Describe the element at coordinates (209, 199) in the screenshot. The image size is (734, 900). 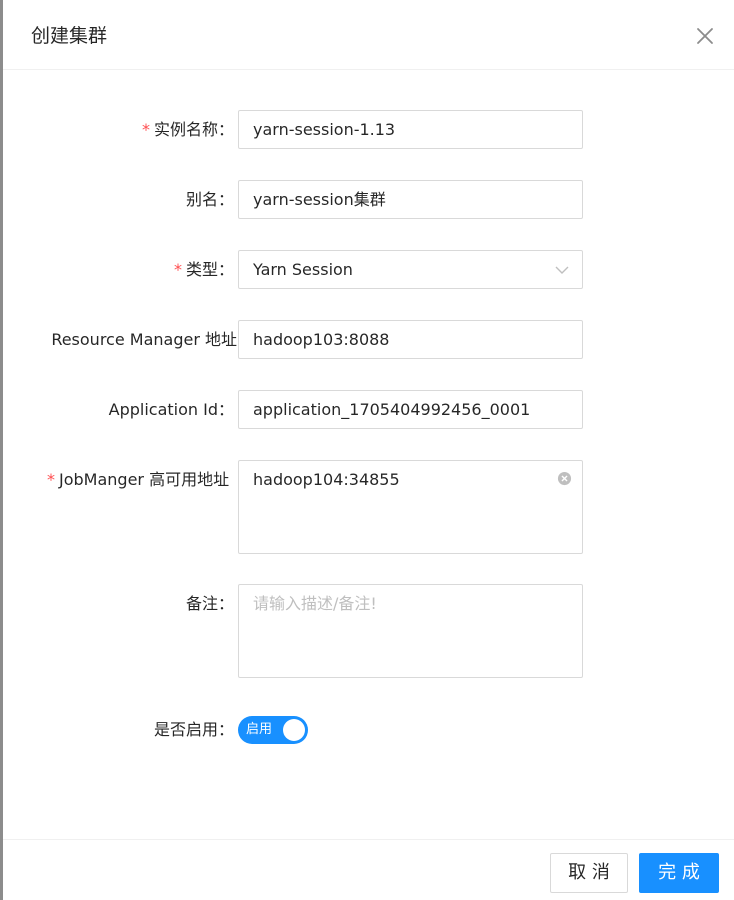
I see `alias-label: 别名：` at that location.